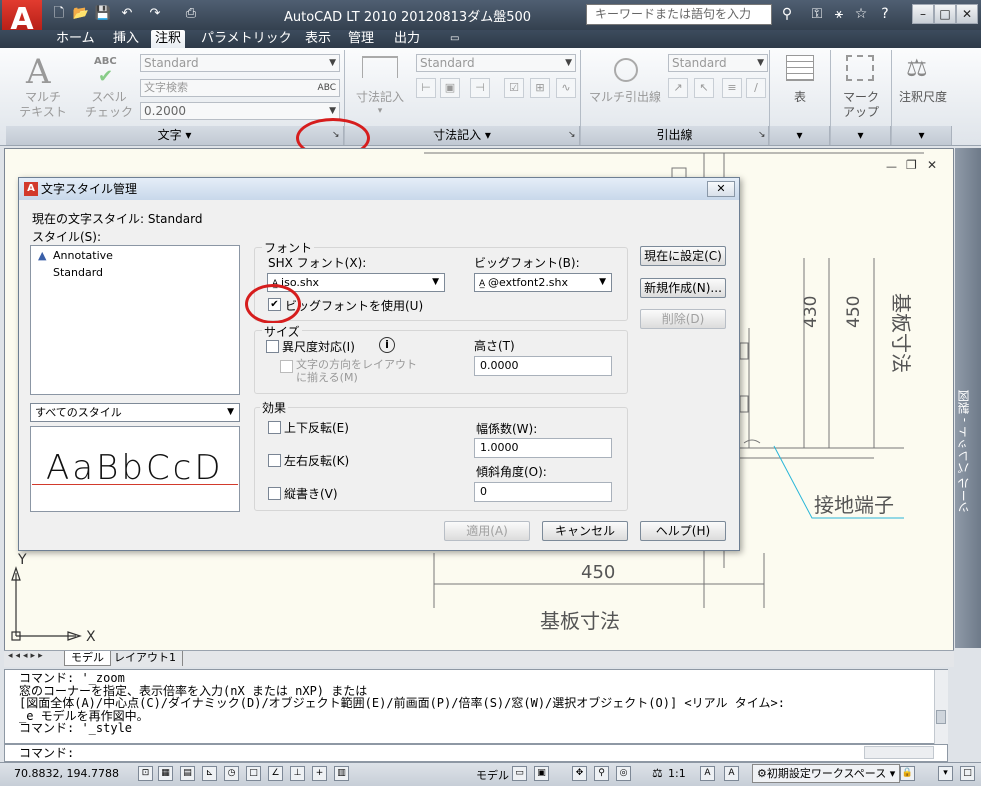  What do you see at coordinates (319, 773) in the screenshot?
I see `dynamic-input-icon: +` at bounding box center [319, 773].